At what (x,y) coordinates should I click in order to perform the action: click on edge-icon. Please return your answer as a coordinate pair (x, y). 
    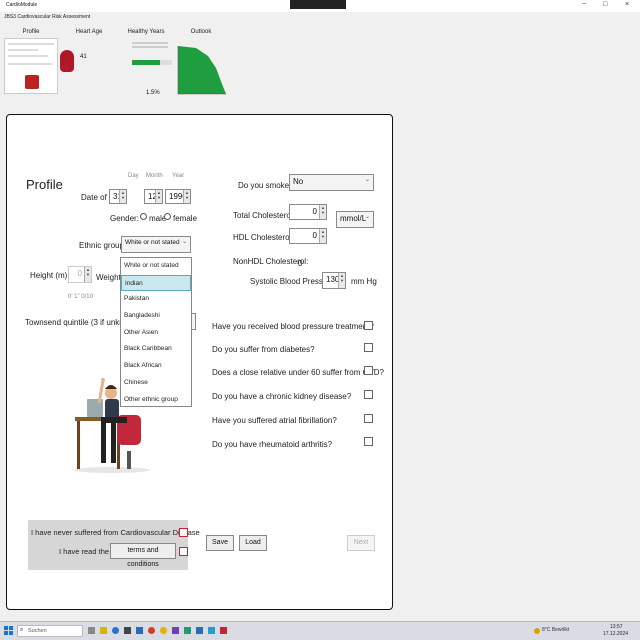
    Looking at the image, I should click on (115, 630).